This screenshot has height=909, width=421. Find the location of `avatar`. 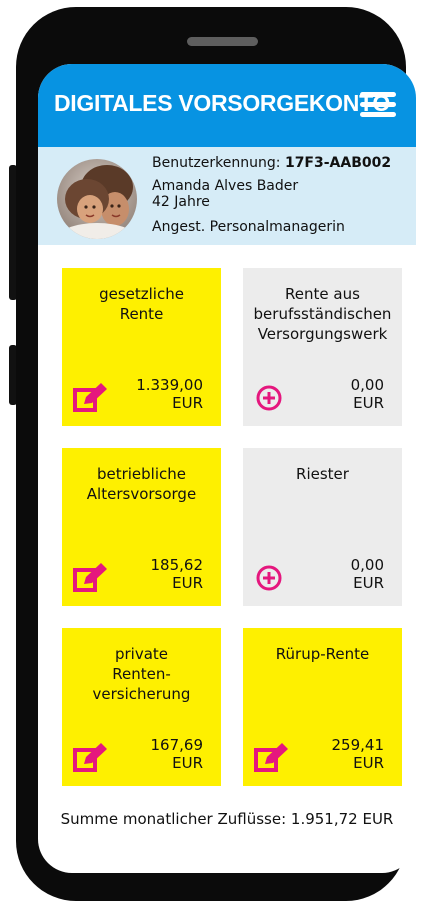

avatar is located at coordinates (97, 199).